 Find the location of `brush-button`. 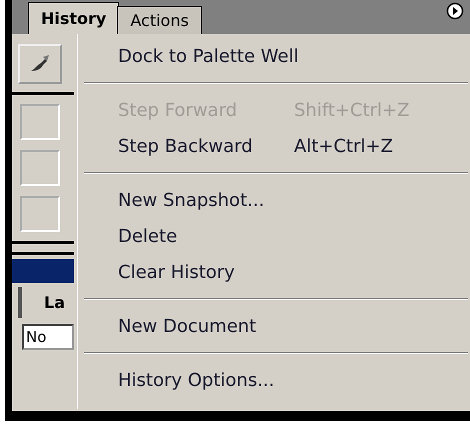

brush-button is located at coordinates (40, 64).